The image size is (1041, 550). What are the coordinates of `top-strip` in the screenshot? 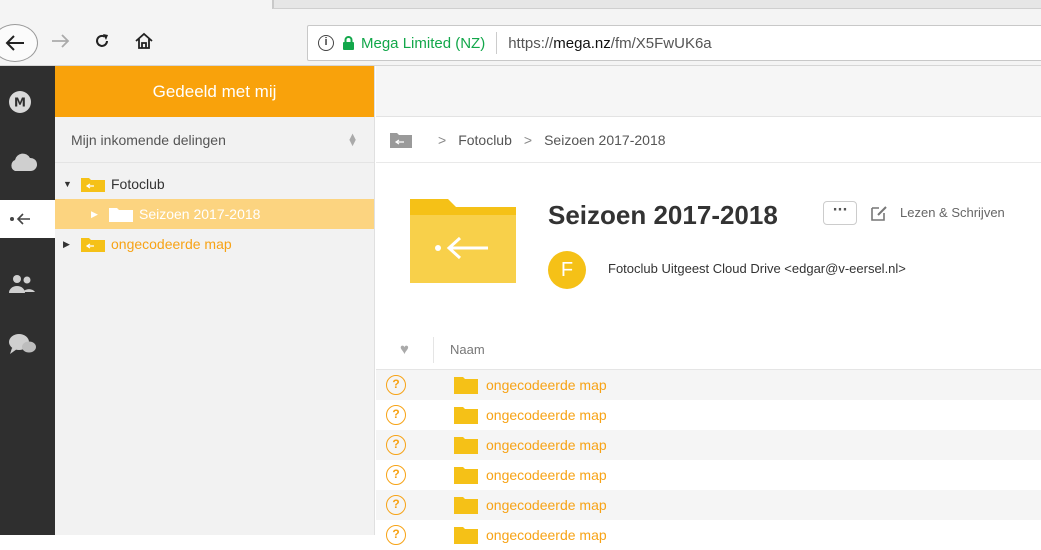 It's located at (708, 91).